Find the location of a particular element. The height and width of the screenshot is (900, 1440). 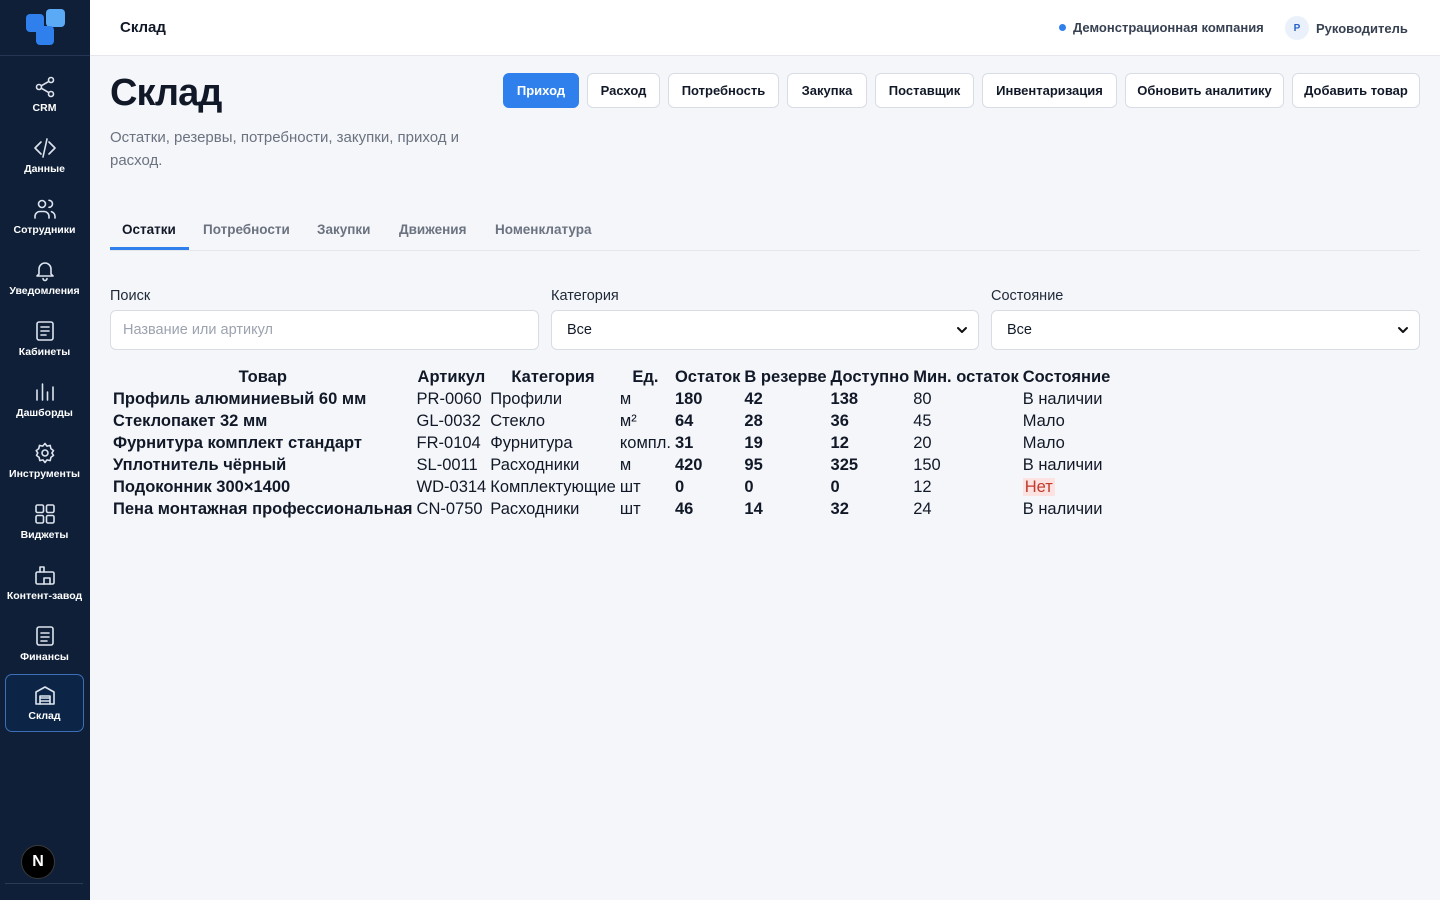

product-name: Стеклопакет 32 мм is located at coordinates (190, 421).